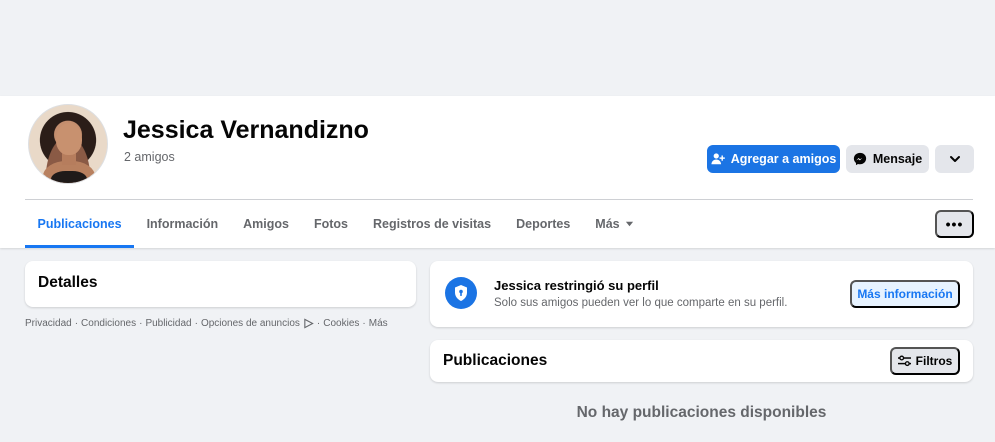 The width and height of the screenshot is (995, 442). What do you see at coordinates (308, 323) in the screenshot?
I see `ad-choices-icon` at bounding box center [308, 323].